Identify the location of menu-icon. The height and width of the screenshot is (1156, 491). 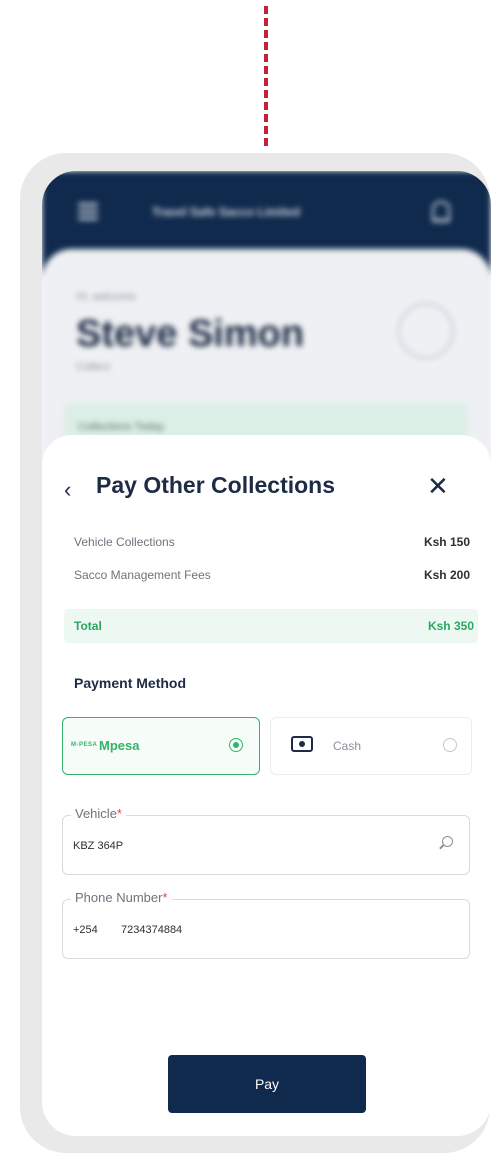
(88, 211).